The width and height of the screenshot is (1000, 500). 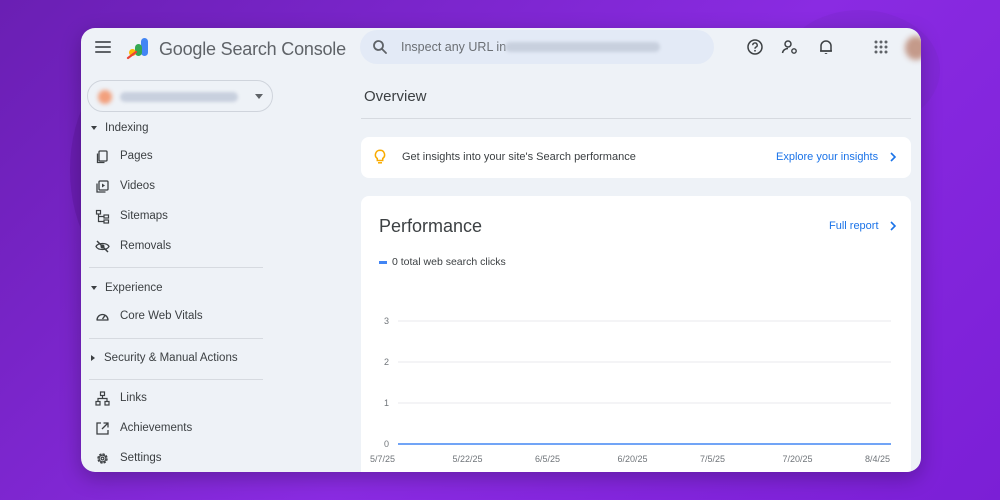 What do you see at coordinates (636, 118) in the screenshot?
I see `title-divider` at bounding box center [636, 118].